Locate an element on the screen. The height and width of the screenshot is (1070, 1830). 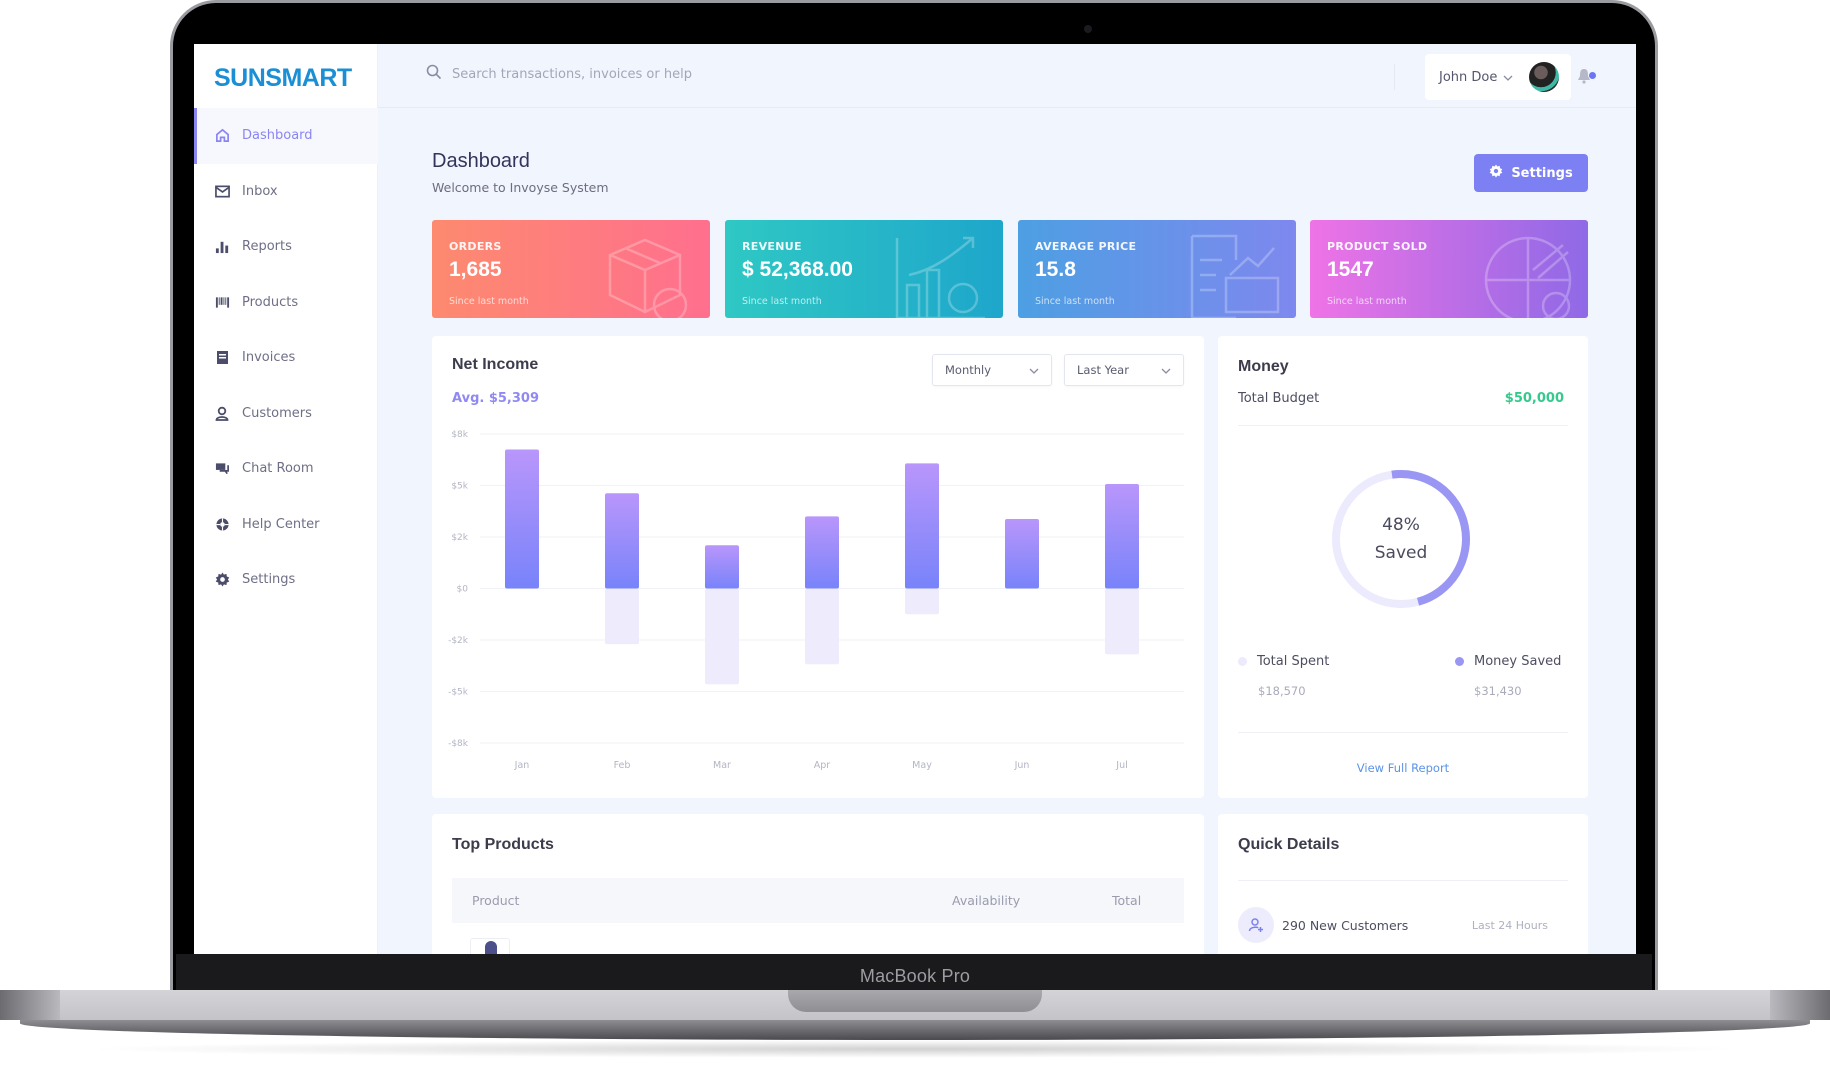
column-header-total: Total is located at coordinates (1126, 900).